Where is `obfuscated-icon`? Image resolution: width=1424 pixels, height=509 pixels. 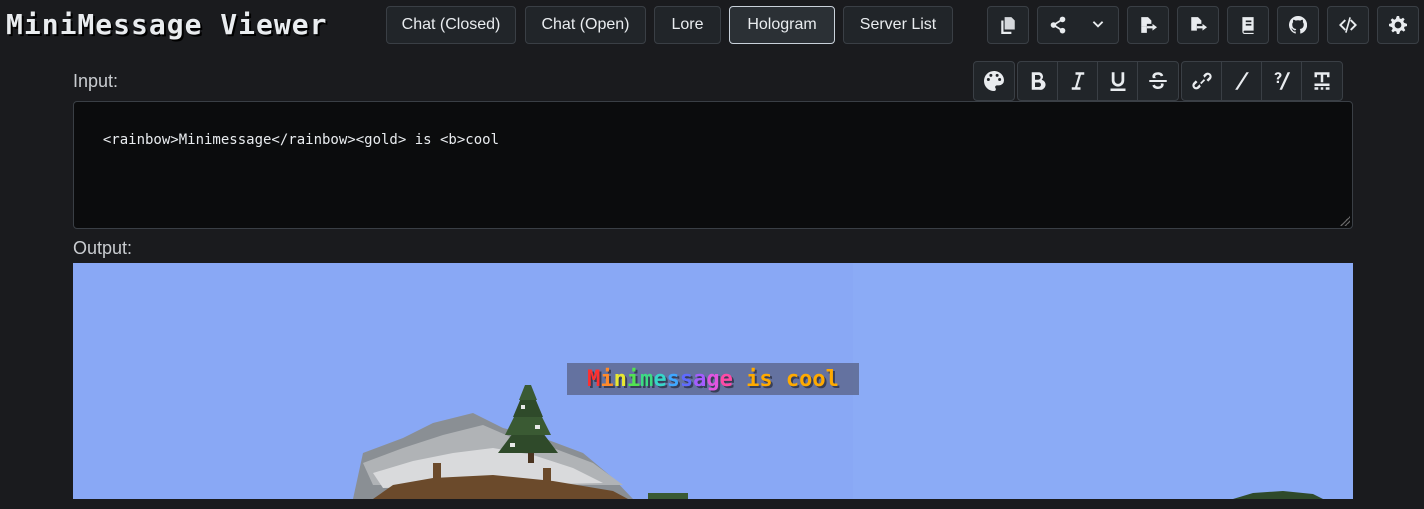 obfuscated-icon is located at coordinates (1322, 81).